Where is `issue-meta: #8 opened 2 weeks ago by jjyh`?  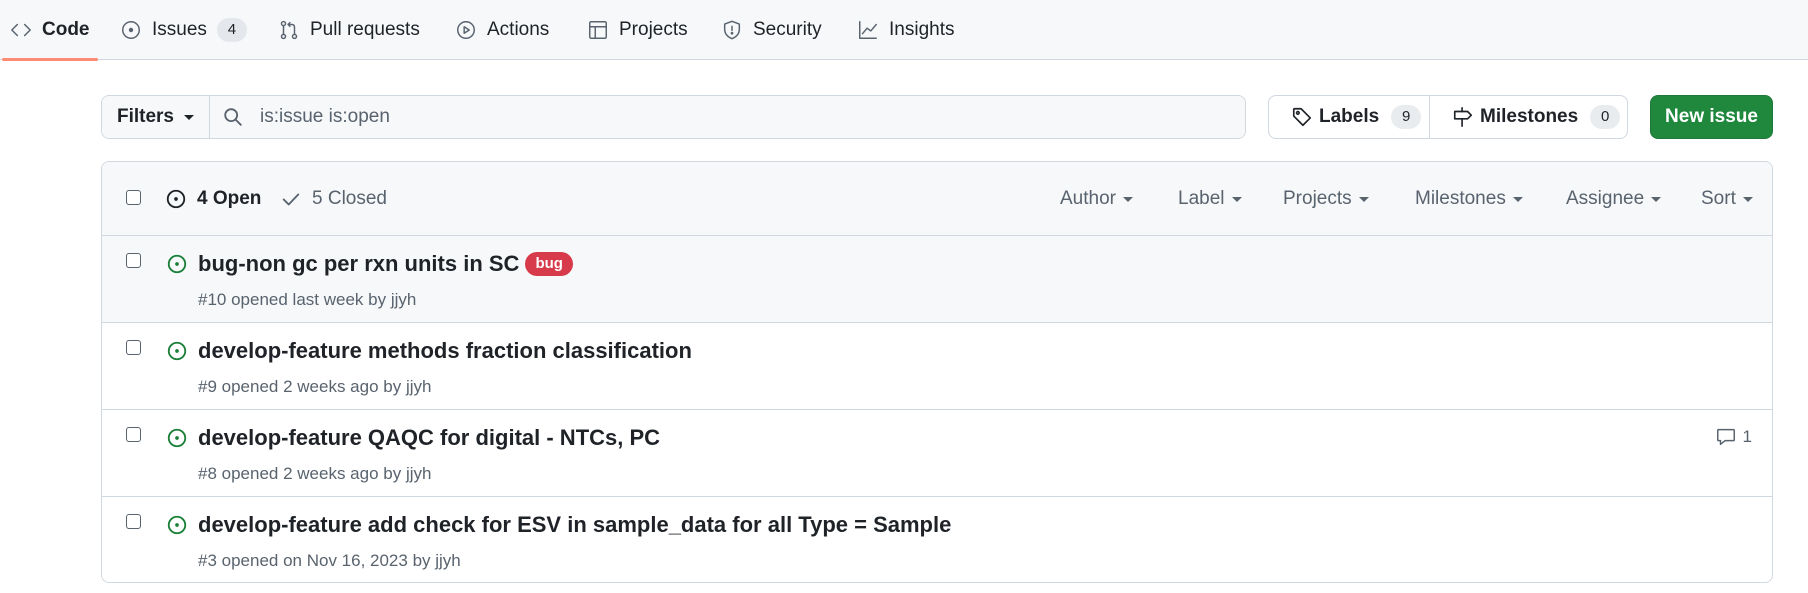
issue-meta: #8 opened 2 weeks ago by jjyh is located at coordinates (314, 474).